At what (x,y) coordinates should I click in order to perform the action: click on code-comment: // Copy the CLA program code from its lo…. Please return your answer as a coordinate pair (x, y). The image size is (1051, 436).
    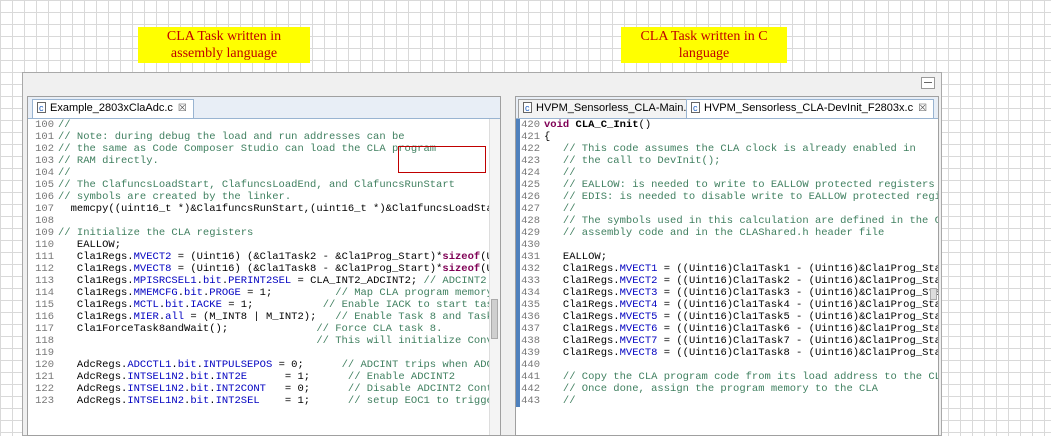
    Looking at the image, I should click on (741, 377).